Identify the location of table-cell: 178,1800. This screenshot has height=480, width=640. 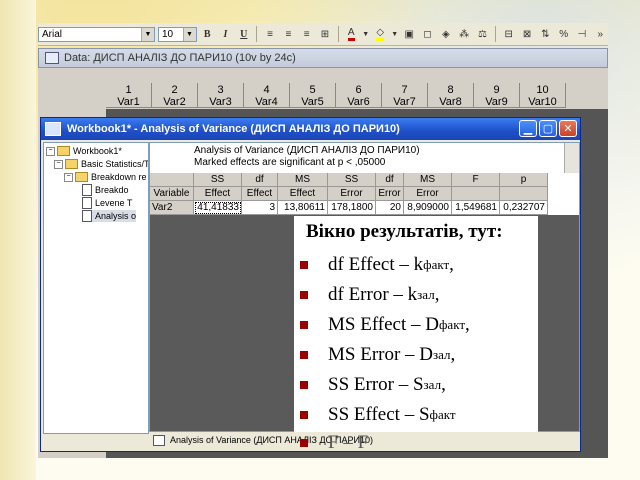
(352, 208).